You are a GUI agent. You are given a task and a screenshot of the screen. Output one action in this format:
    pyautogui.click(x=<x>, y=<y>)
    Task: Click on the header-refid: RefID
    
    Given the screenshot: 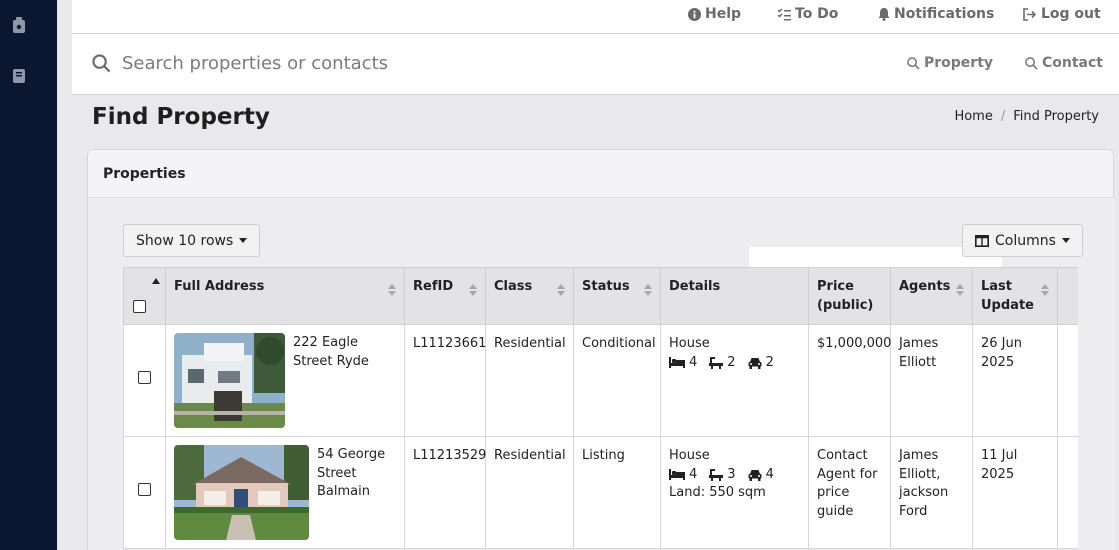 What is the action you would take?
    pyautogui.click(x=445, y=296)
    